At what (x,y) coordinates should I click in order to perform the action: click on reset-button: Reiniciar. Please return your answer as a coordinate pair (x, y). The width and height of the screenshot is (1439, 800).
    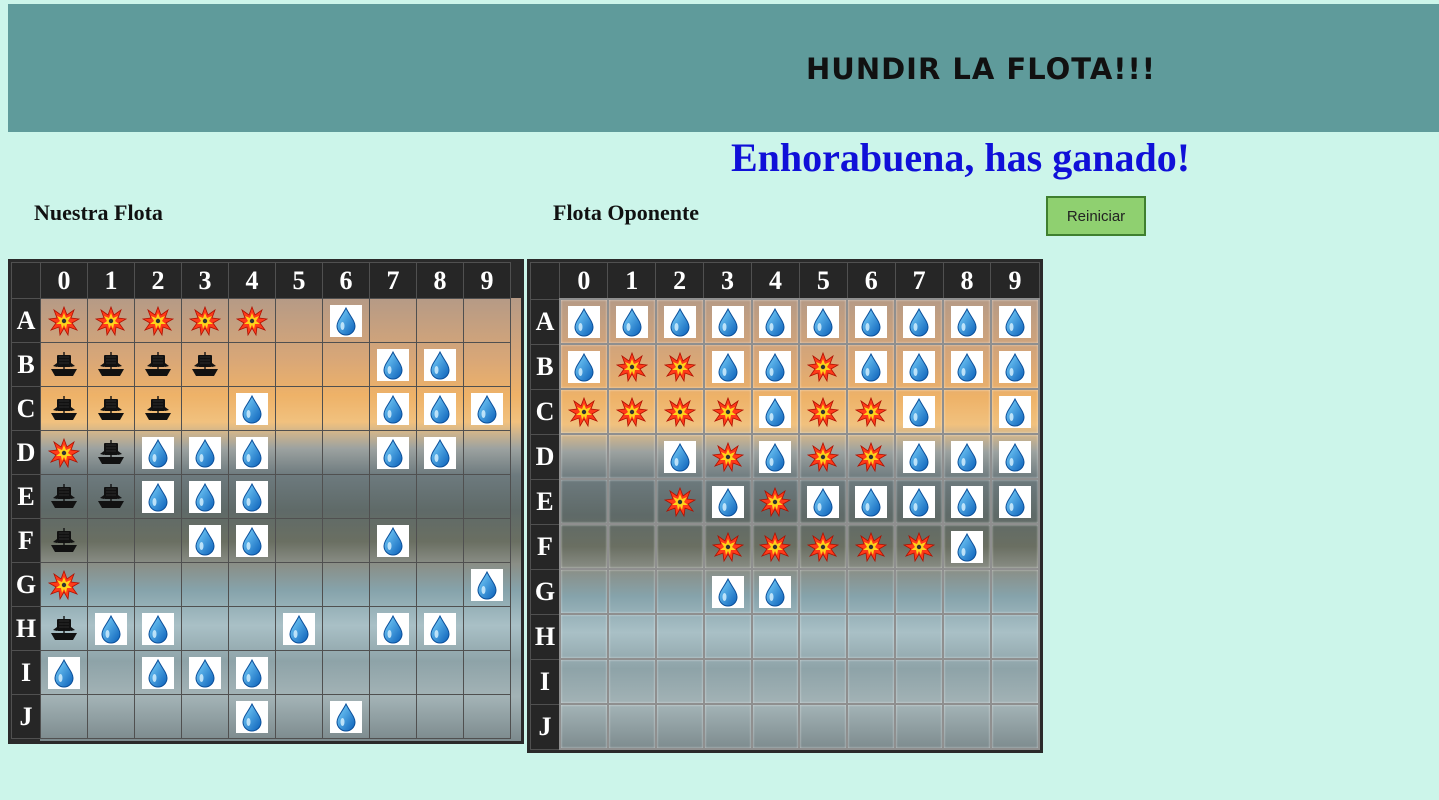
    Looking at the image, I should click on (1096, 216).